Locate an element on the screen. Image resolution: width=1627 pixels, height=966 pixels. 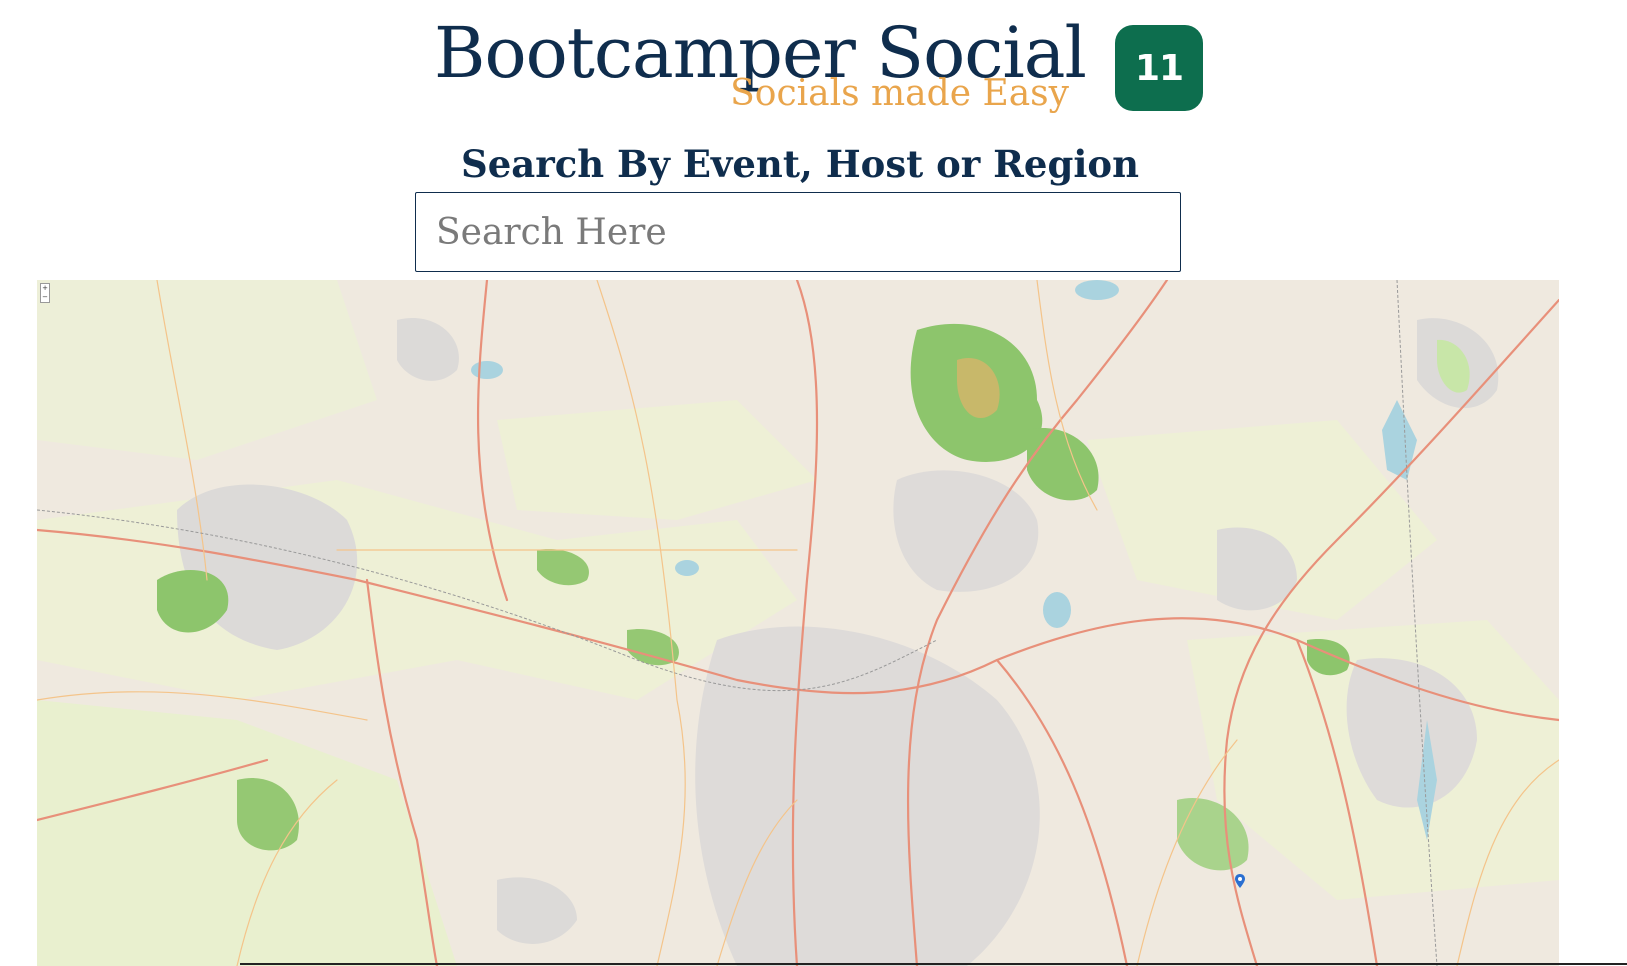
zoom-out-button: − is located at coordinates (45, 297).